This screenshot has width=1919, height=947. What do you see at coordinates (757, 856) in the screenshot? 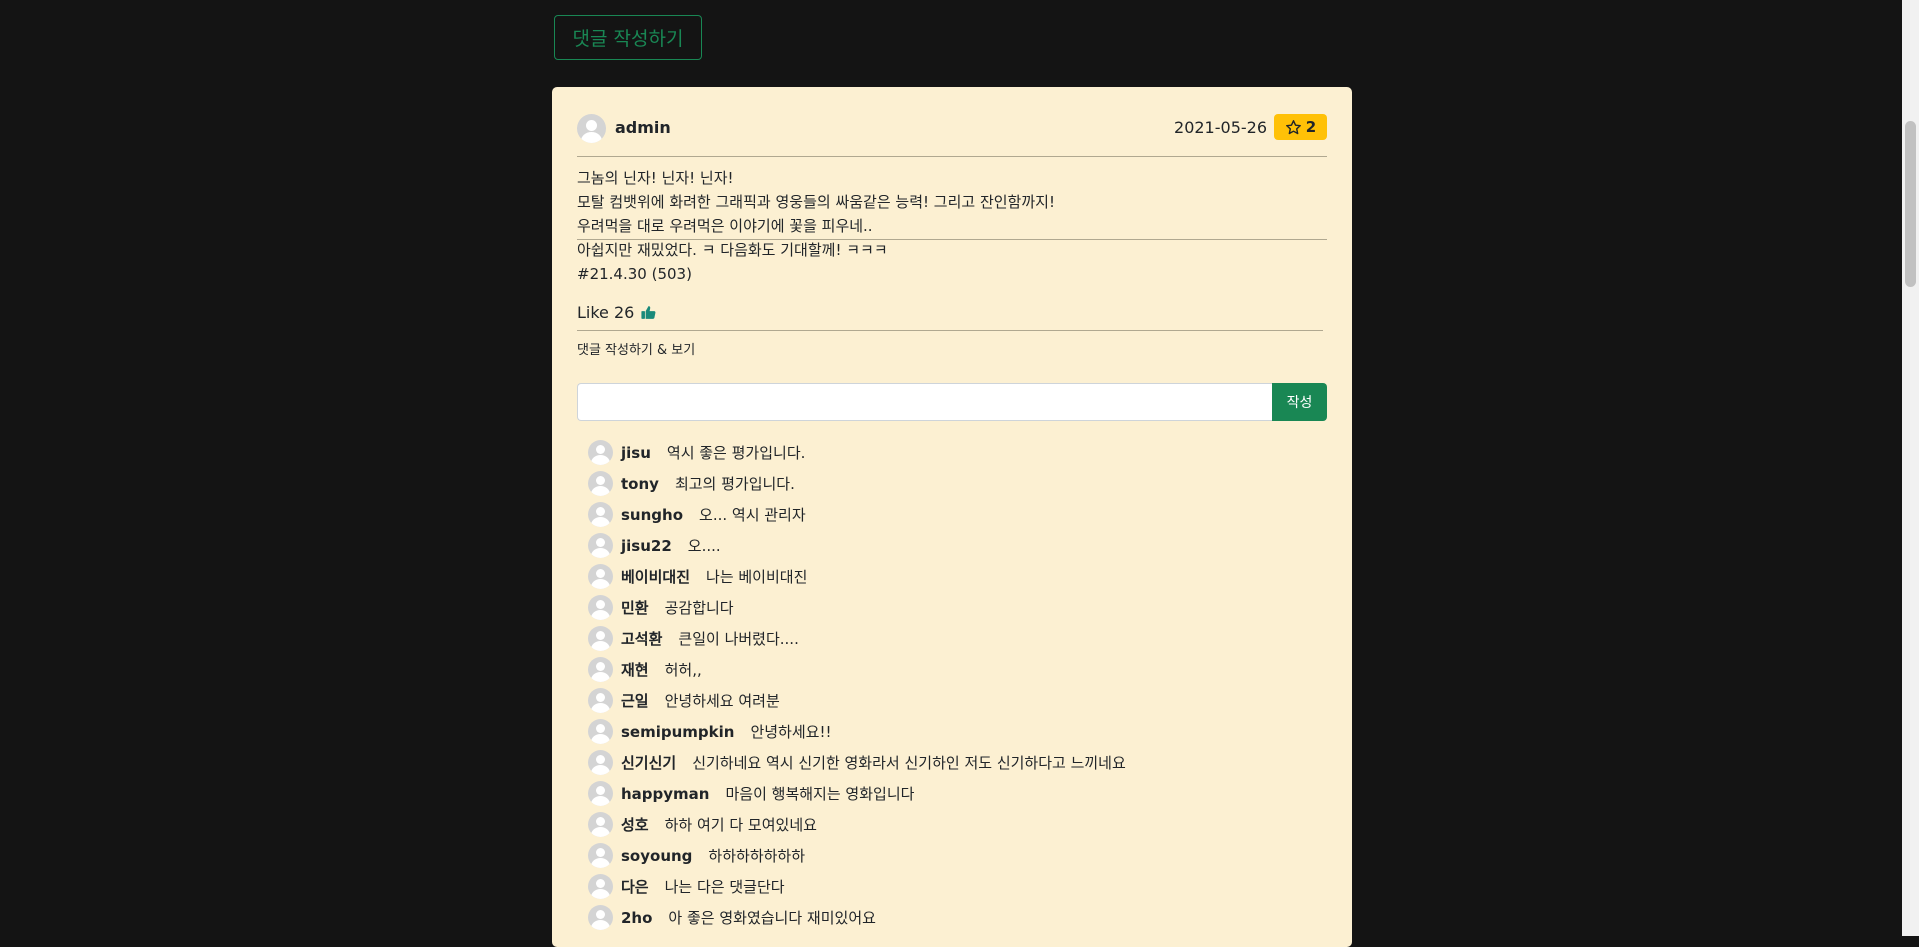
I see `comment-text: 하하하하하하하` at bounding box center [757, 856].